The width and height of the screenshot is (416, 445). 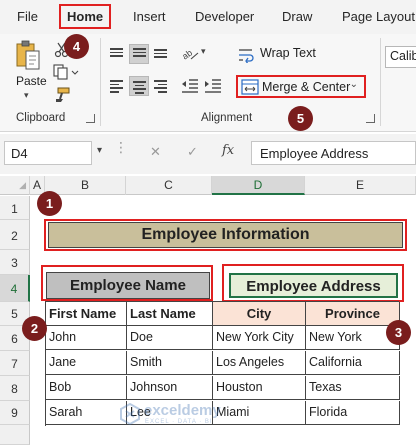 I want to click on orientation-button: ab, so click(x=190, y=54).